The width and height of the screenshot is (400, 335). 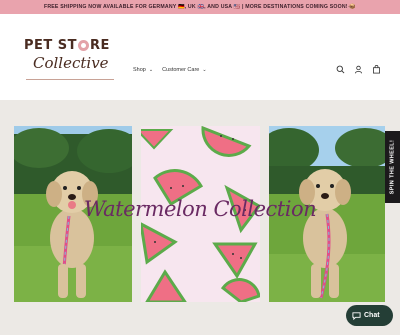 I want to click on store-logo: PET ST RE Collective, so click(x=70, y=60).